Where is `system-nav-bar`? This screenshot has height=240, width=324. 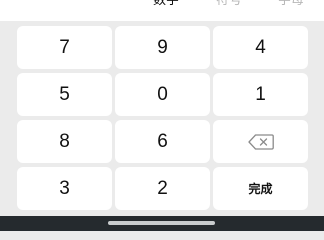
system-nav-bar is located at coordinates (162, 223).